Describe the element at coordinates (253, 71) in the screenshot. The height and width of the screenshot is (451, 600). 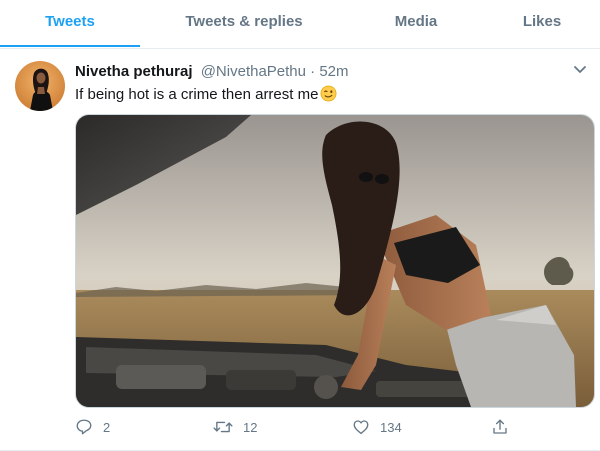
I see `author-handle: @NivethaPethu` at that location.